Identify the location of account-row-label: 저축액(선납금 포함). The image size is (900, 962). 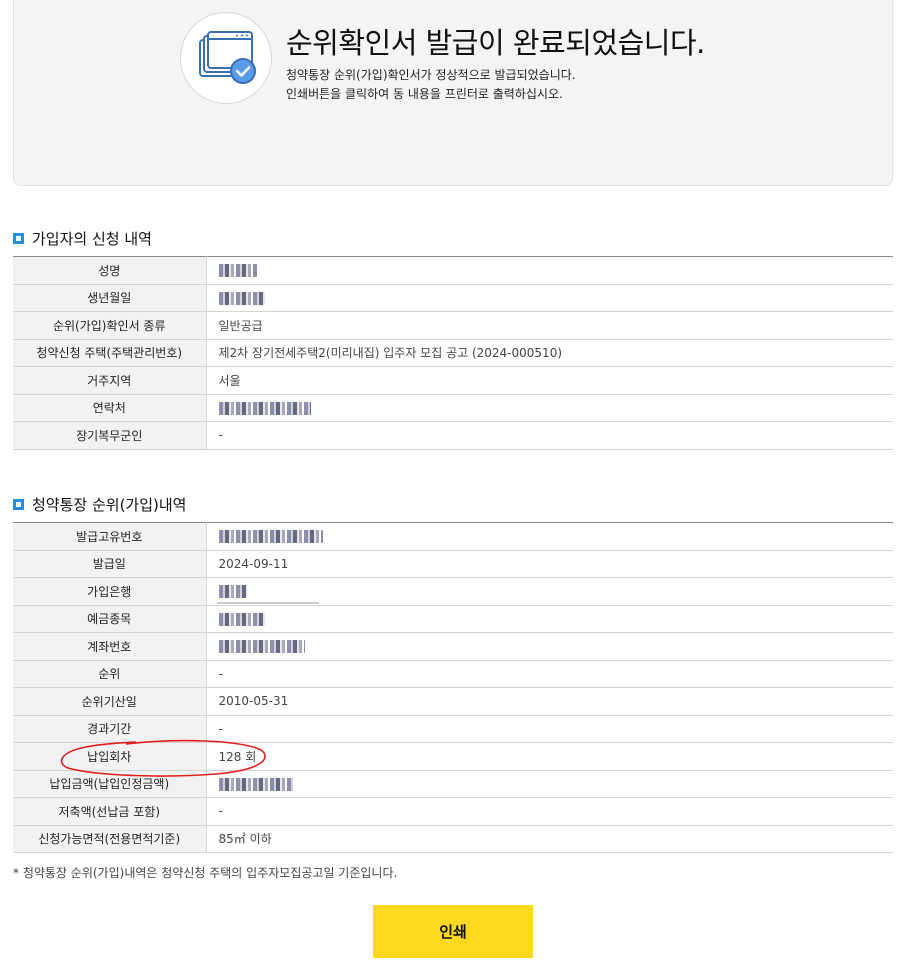
(110, 811).